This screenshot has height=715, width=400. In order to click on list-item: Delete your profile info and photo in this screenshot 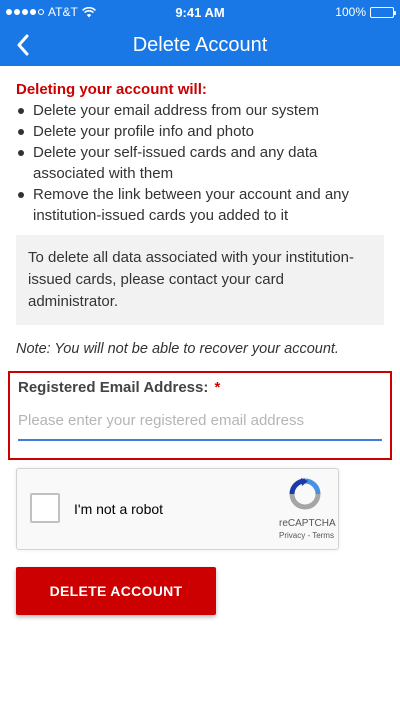, I will do `click(201, 131)`.